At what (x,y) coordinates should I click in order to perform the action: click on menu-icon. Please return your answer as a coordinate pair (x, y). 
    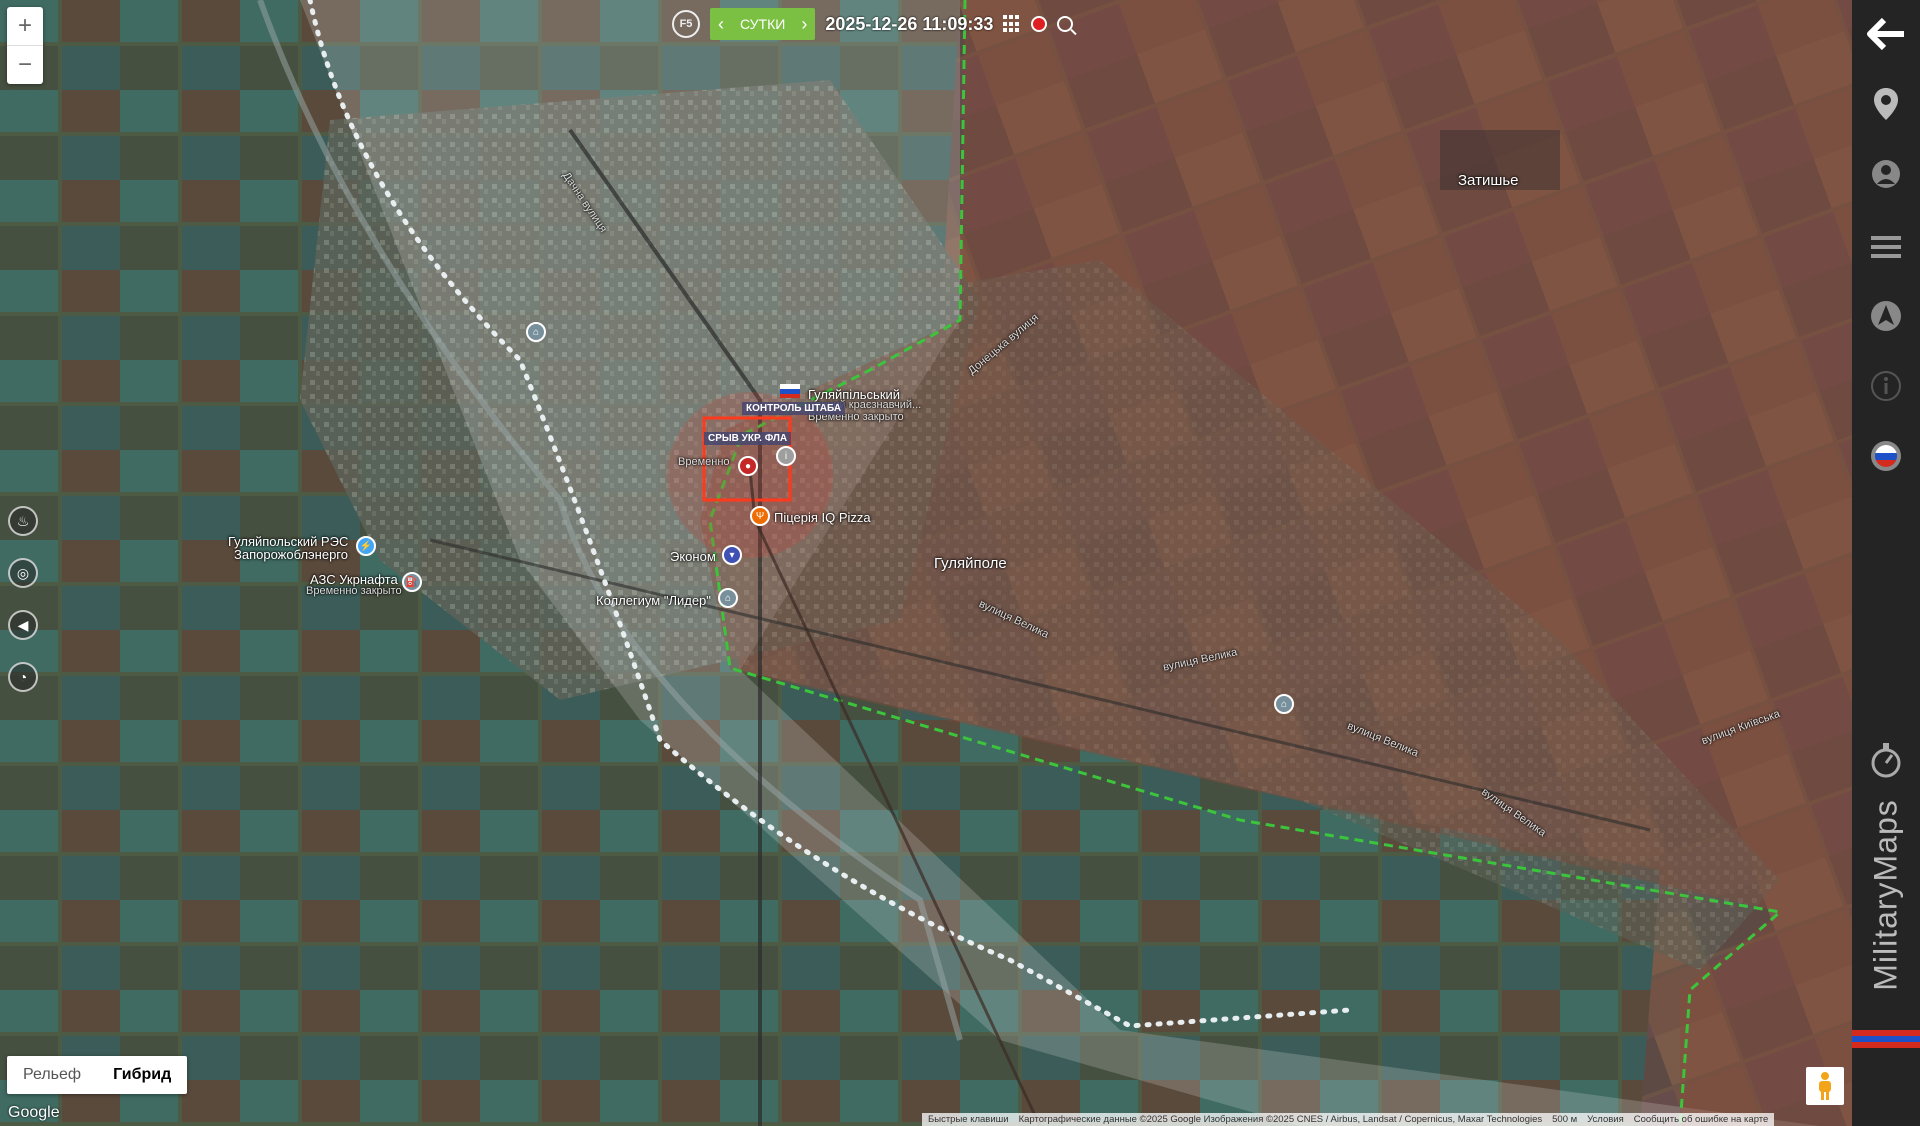
    Looking at the image, I should click on (1886, 247).